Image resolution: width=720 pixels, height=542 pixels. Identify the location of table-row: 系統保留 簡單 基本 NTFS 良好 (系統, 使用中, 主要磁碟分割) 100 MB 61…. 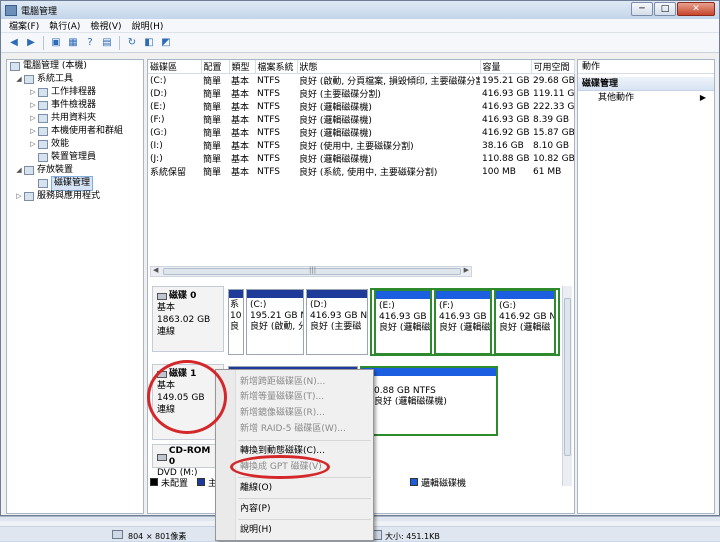
(361, 172).